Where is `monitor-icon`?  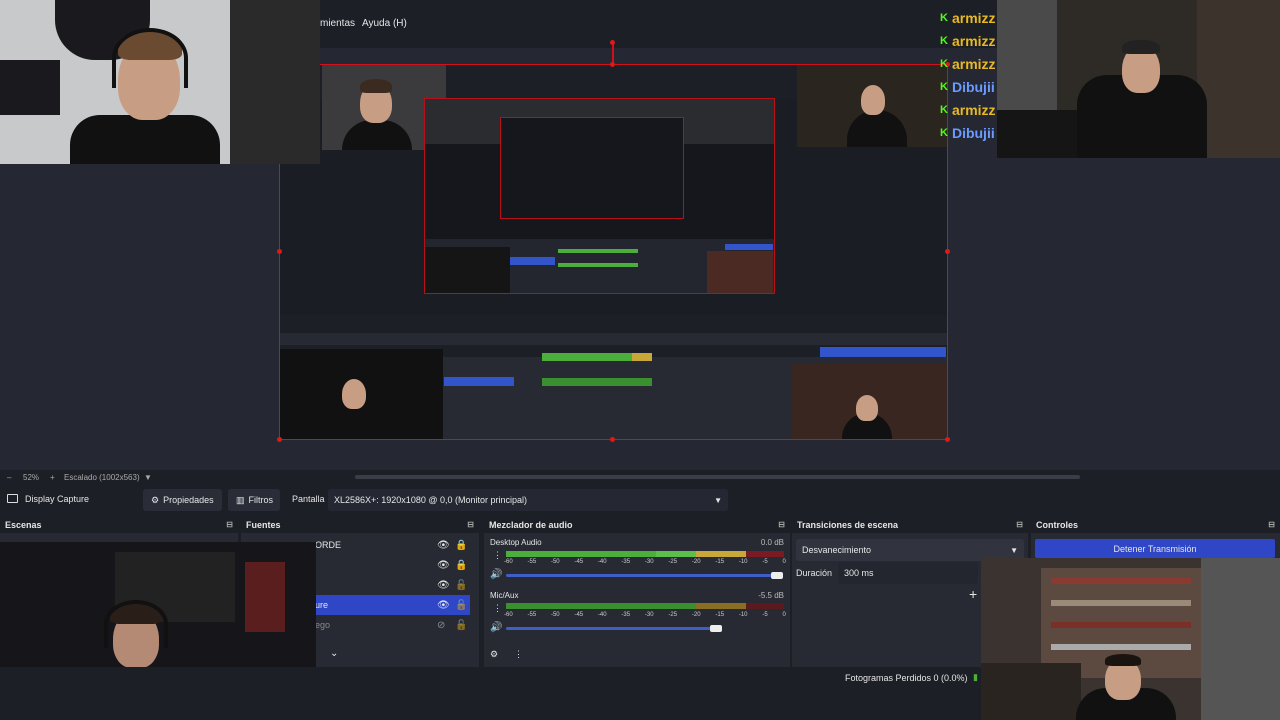 monitor-icon is located at coordinates (12, 498).